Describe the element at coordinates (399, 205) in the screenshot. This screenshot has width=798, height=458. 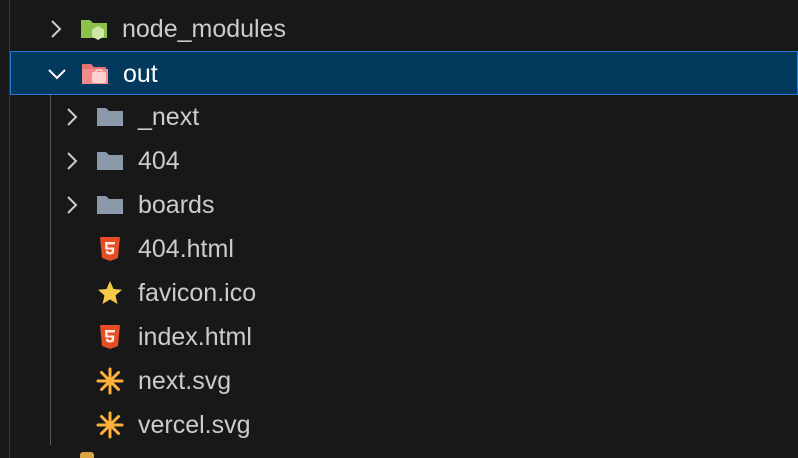
I see `tree-item-boards-folder: boards` at that location.